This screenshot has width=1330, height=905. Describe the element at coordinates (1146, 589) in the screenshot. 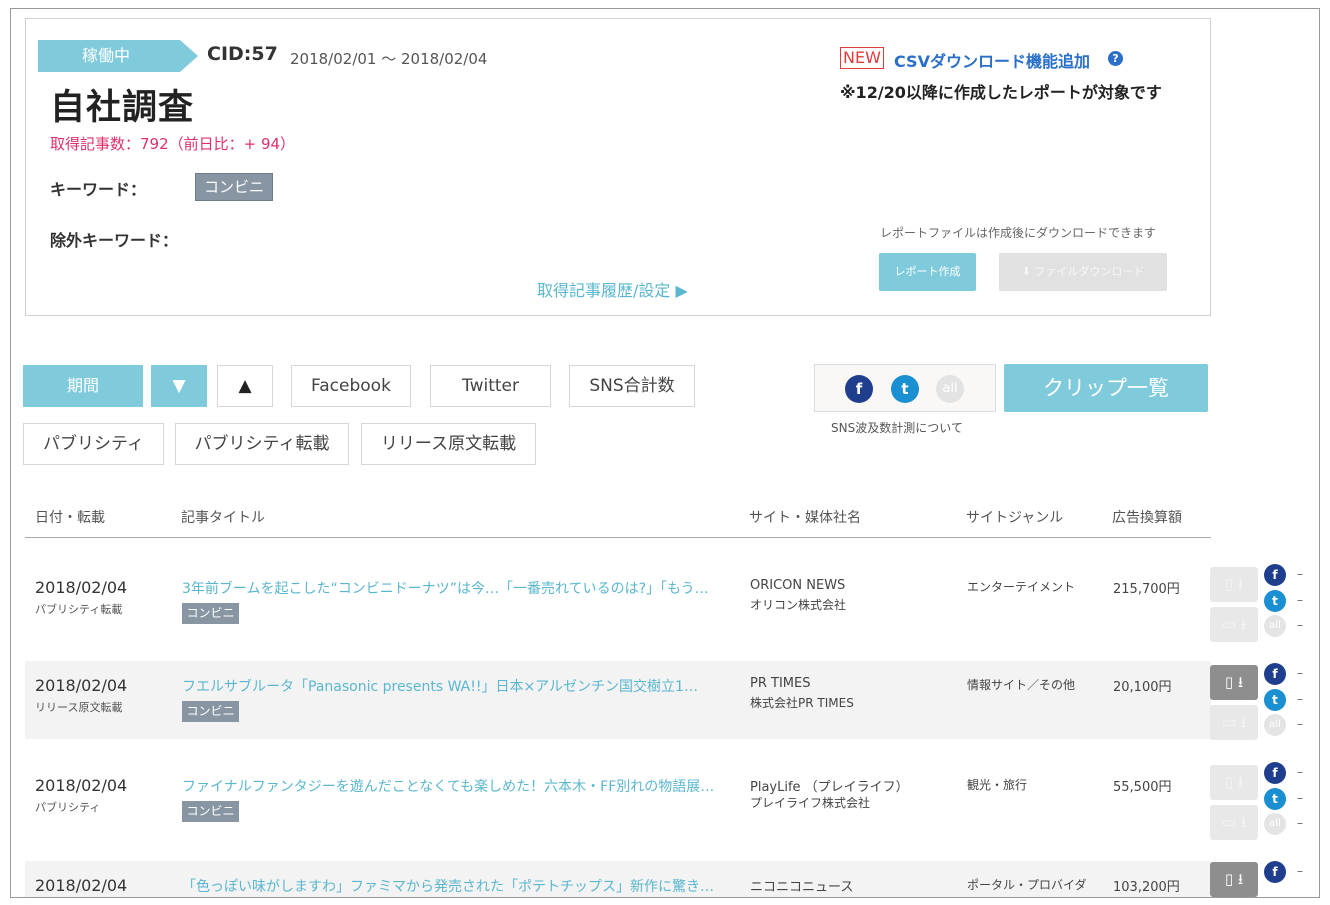

I see `row-ad-value: 215,700円` at that location.